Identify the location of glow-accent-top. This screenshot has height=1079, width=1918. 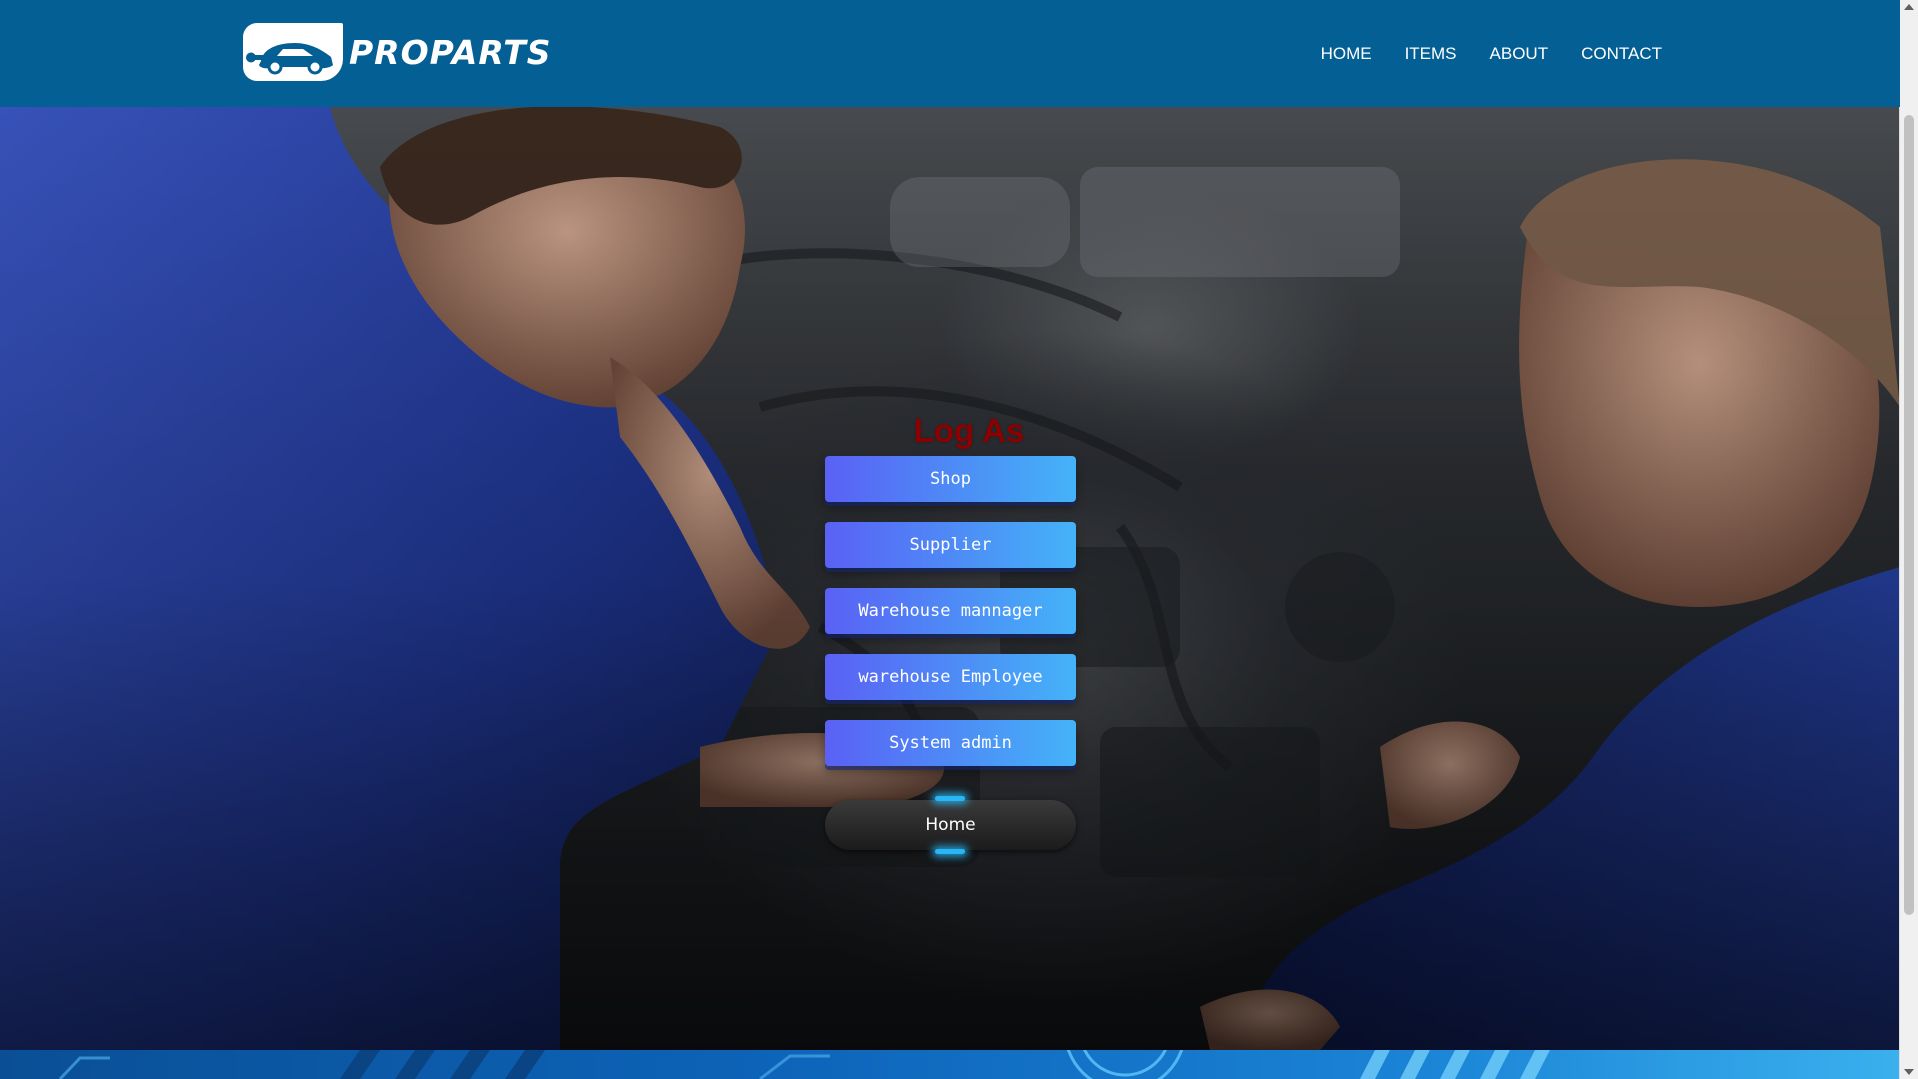
(950, 798).